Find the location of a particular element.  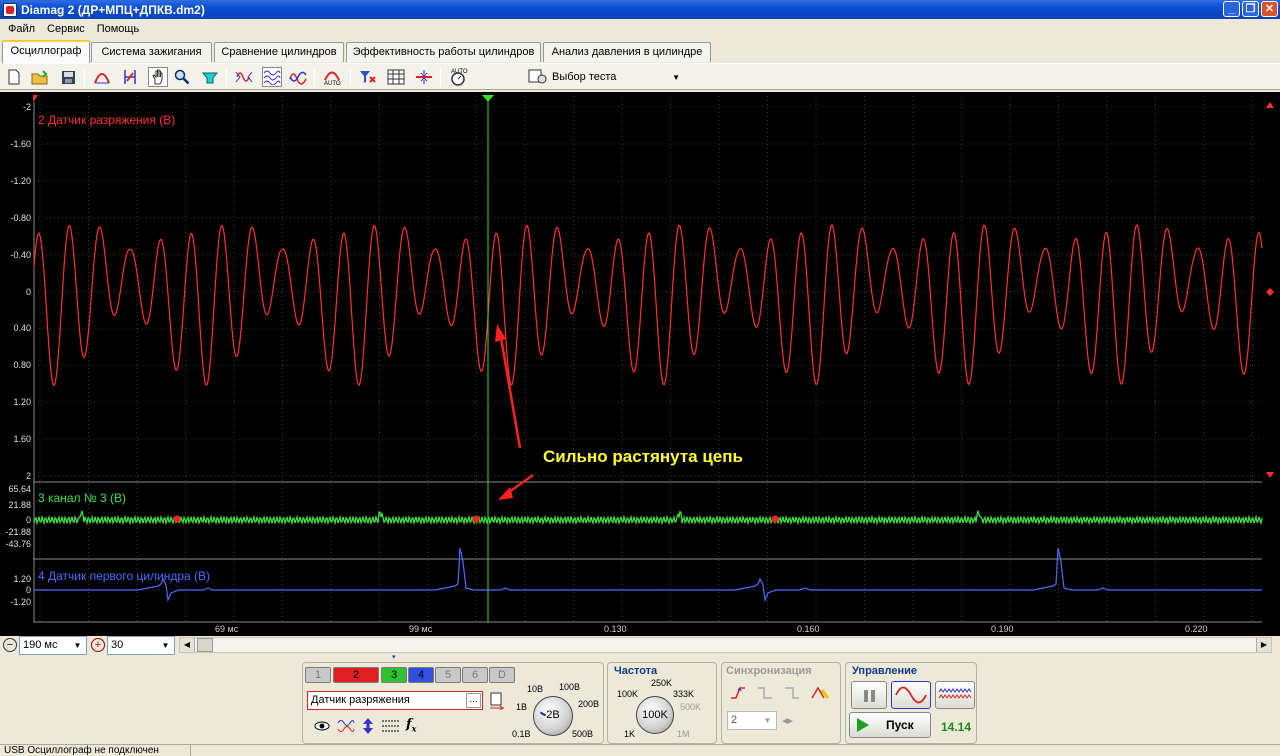

save-icon is located at coordinates (68, 77).